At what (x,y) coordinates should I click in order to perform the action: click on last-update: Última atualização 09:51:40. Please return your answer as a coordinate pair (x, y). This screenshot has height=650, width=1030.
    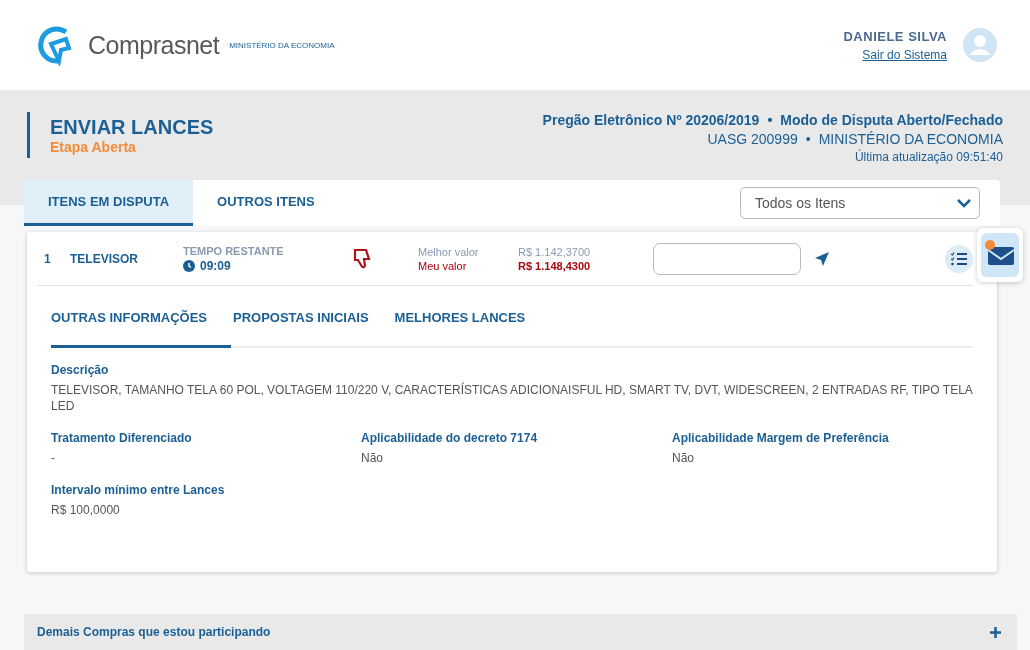
    Looking at the image, I should click on (928, 157).